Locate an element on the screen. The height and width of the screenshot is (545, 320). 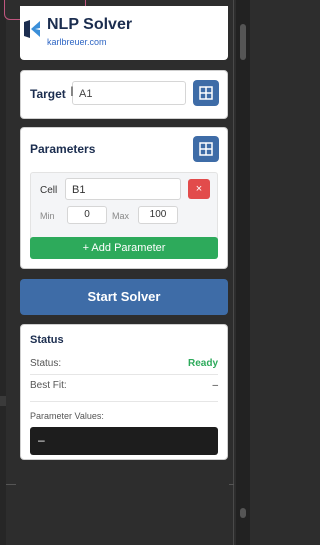
target-card: Target A1 I is located at coordinates (124, 94).